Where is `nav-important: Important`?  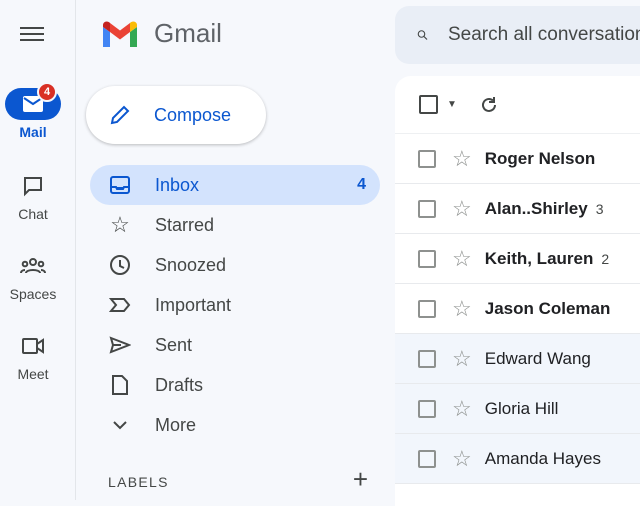
nav-important: Important is located at coordinates (235, 305).